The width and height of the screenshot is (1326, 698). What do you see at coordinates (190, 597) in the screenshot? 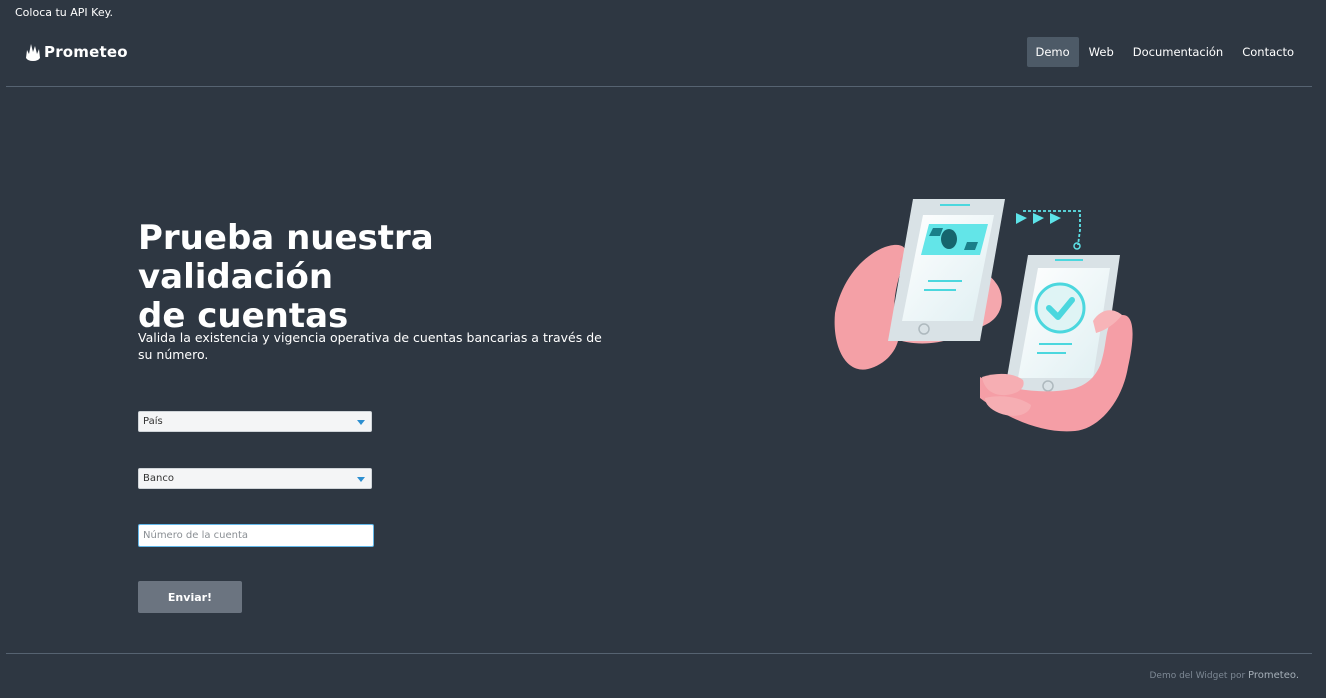
I see `submit-button: Enviar!` at bounding box center [190, 597].